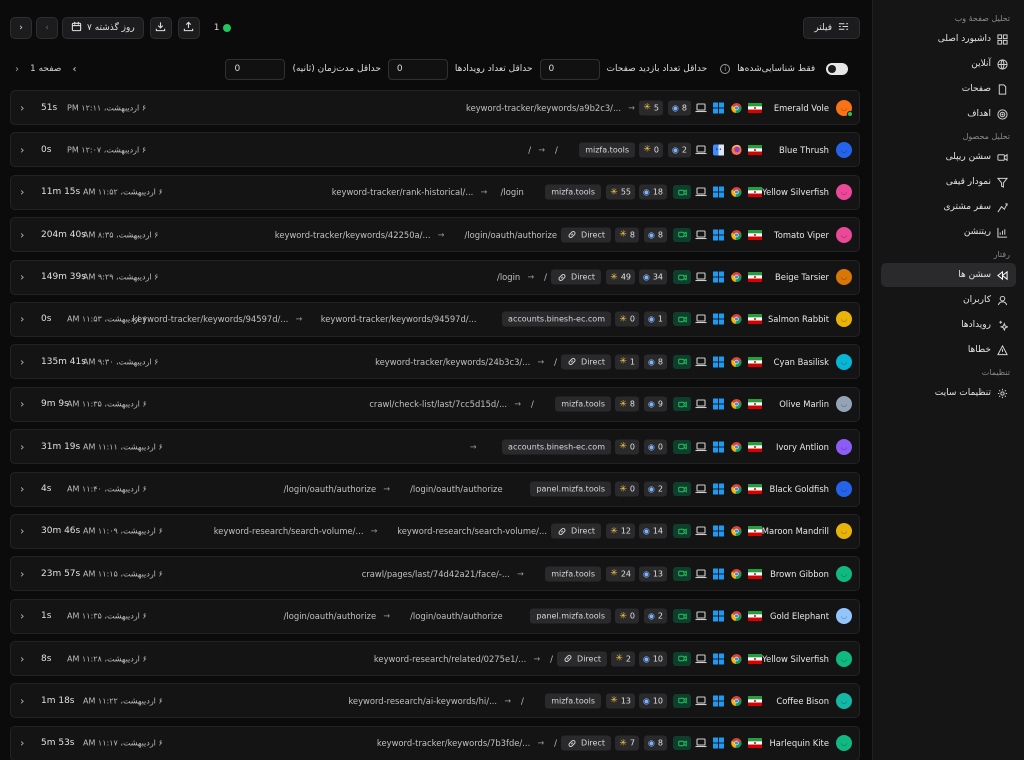  I want to click on sidebar-item-dashboard: داشبورد اصلی, so click(948, 39).